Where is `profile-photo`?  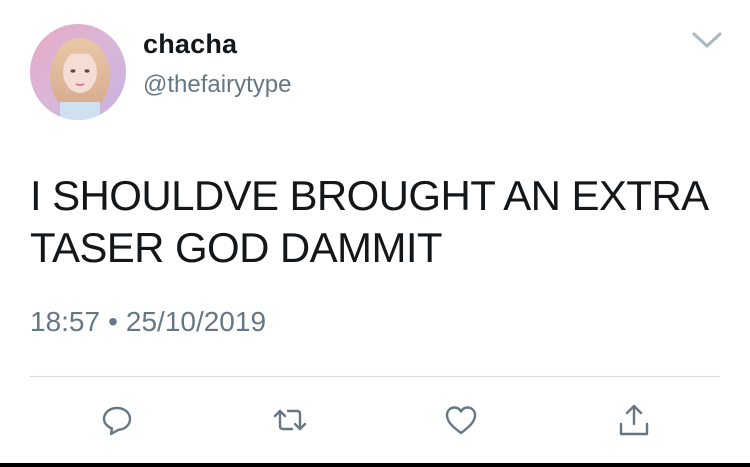 profile-photo is located at coordinates (78, 72).